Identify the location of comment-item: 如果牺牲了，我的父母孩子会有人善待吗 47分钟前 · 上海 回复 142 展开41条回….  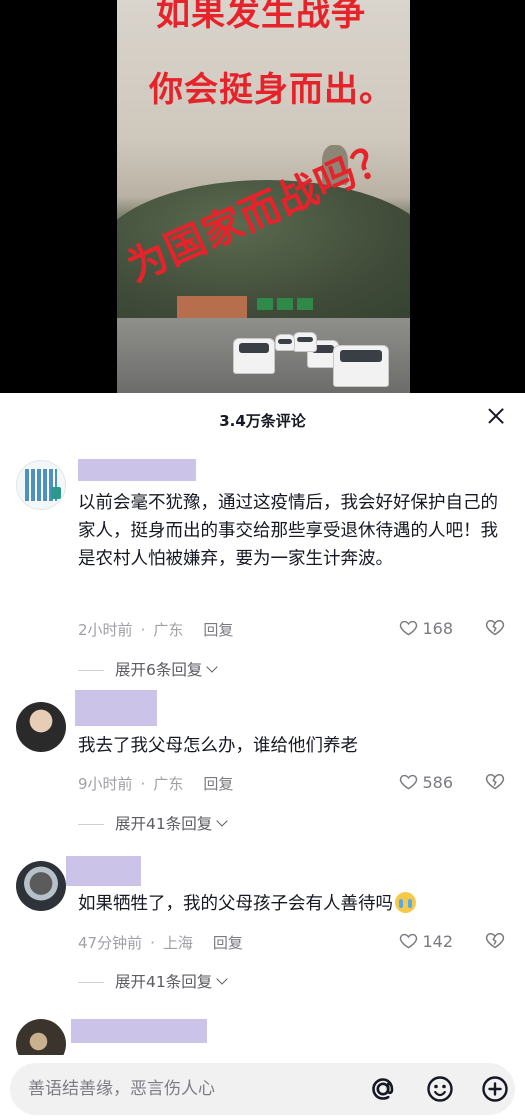
(262, 928).